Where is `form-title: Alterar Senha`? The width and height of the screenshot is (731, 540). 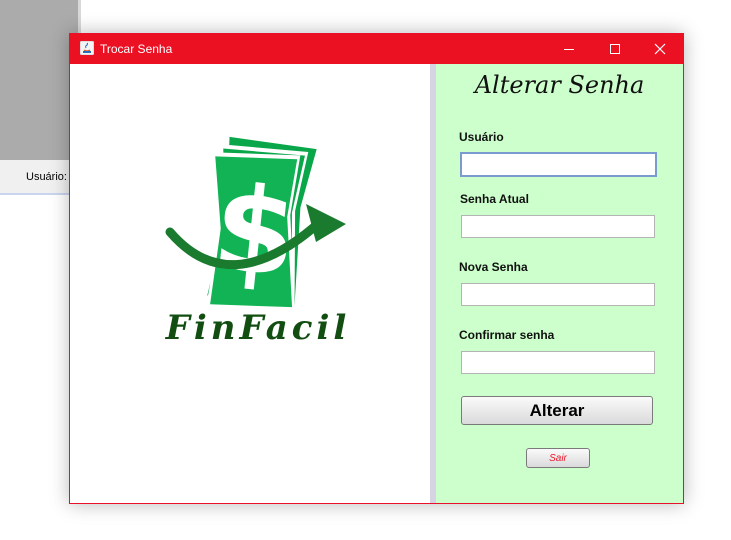 form-title: Alterar Senha is located at coordinates (559, 85).